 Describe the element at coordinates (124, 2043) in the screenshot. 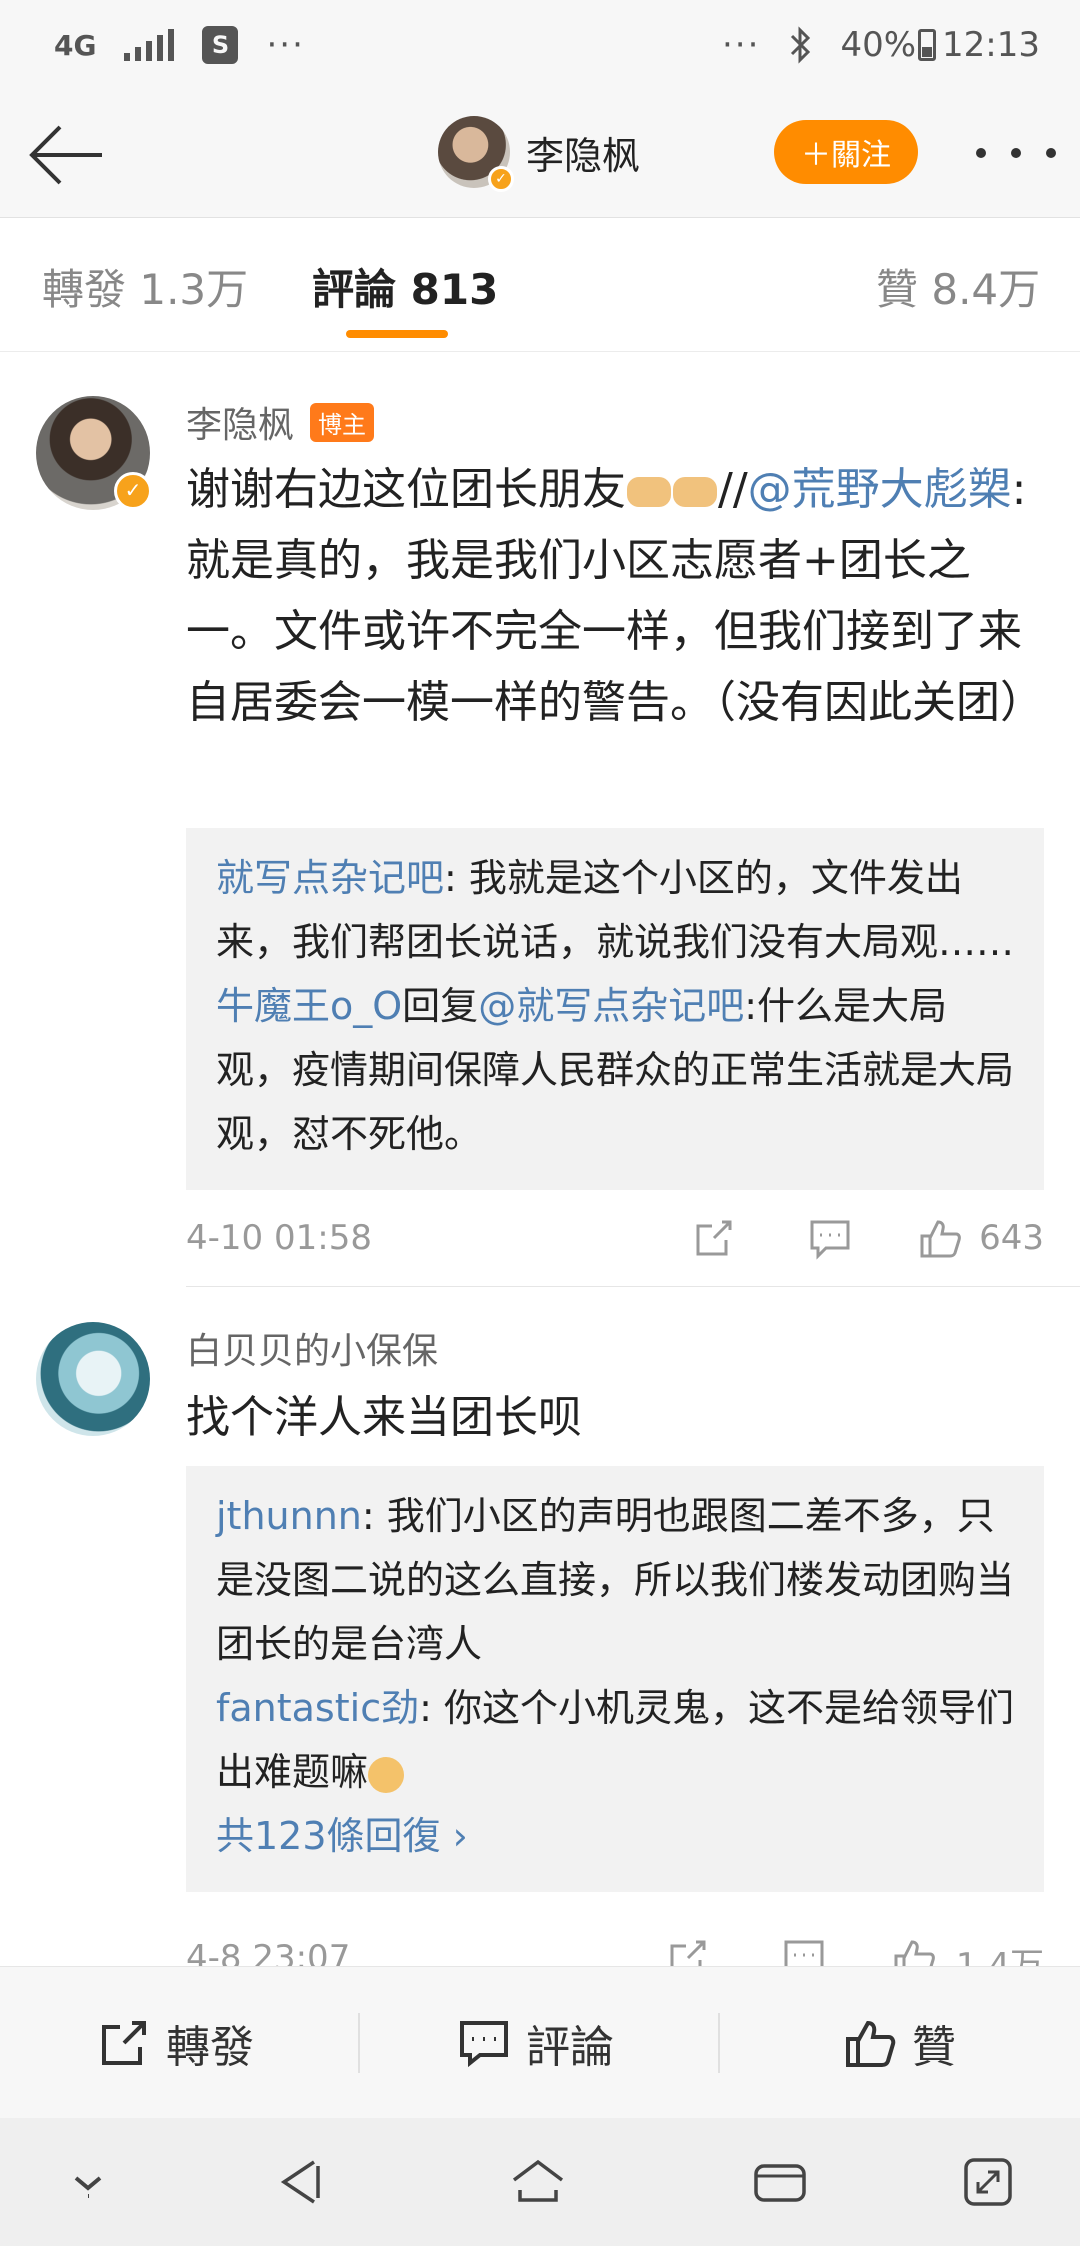

I see `share-icon` at that location.